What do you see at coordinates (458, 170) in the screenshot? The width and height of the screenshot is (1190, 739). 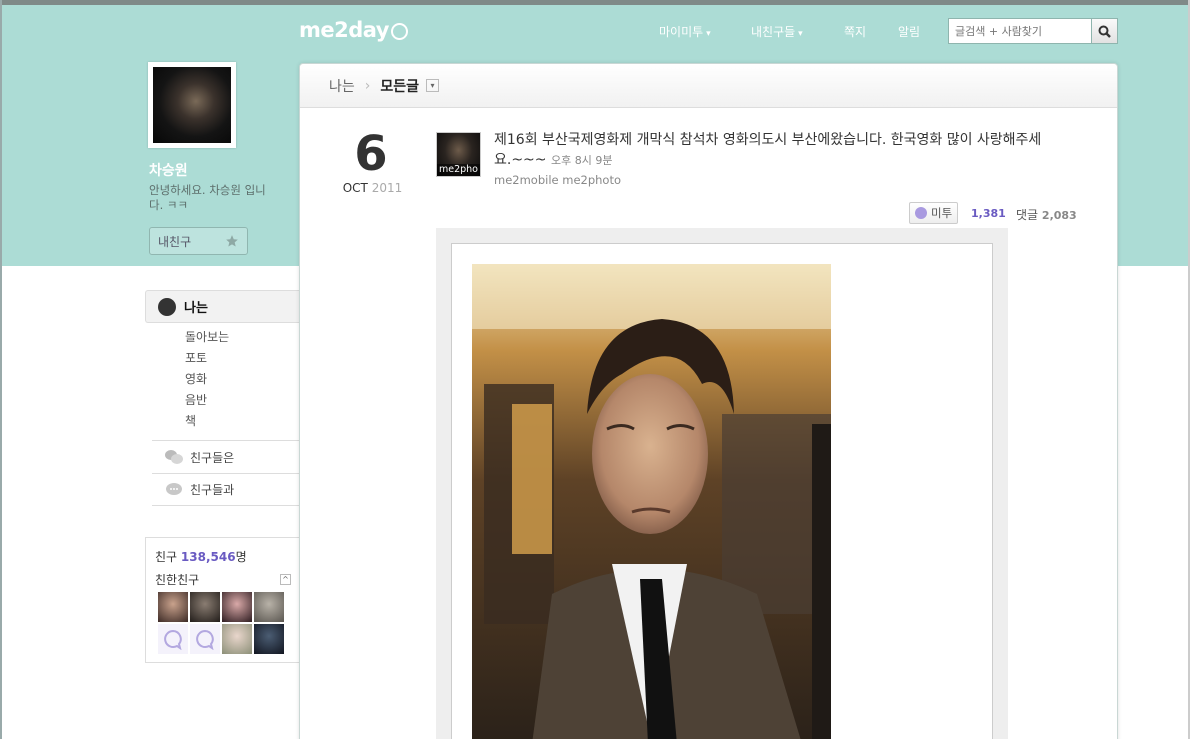 I see `avatar-caption: me2pho` at bounding box center [458, 170].